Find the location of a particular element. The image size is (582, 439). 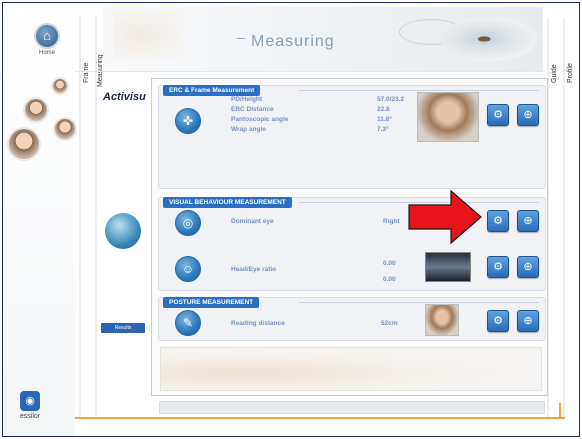

header-arrow-icon is located at coordinates (241, 38).